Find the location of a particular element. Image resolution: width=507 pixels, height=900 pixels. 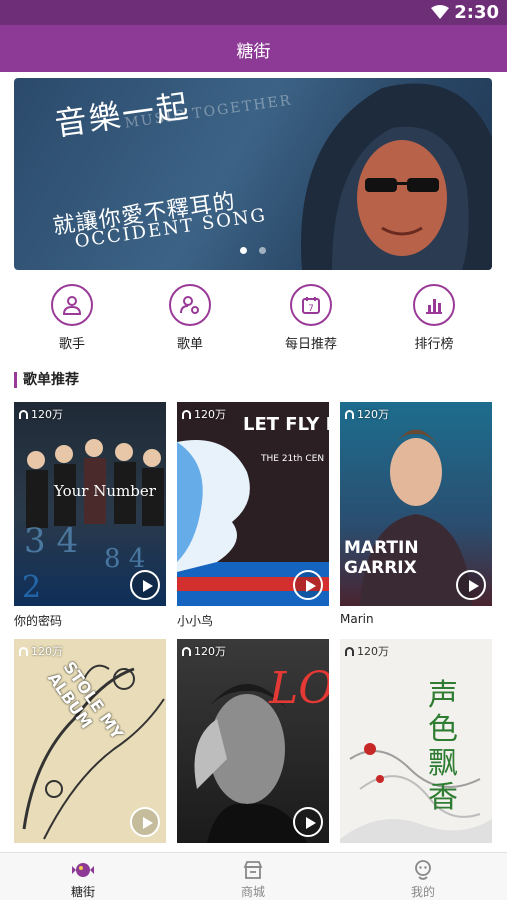

quick-link-daily: 7 每日推荐 is located at coordinates (311, 318).